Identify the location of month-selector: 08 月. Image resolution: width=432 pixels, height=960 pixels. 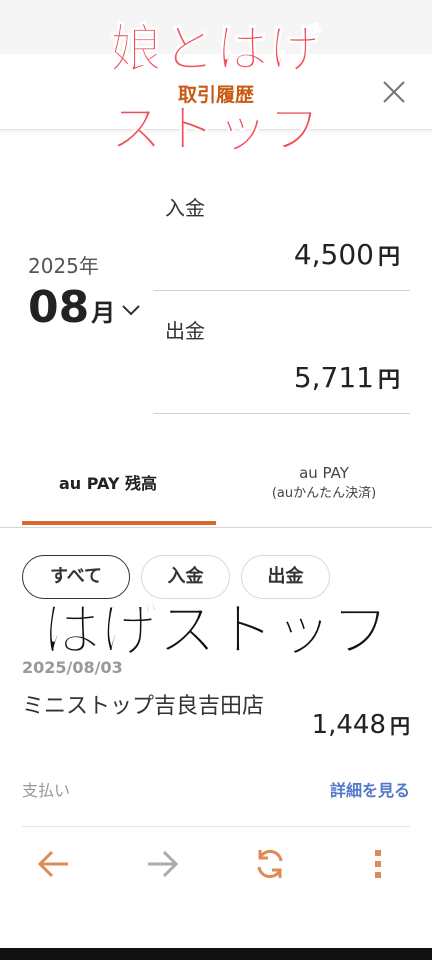
(84, 308).